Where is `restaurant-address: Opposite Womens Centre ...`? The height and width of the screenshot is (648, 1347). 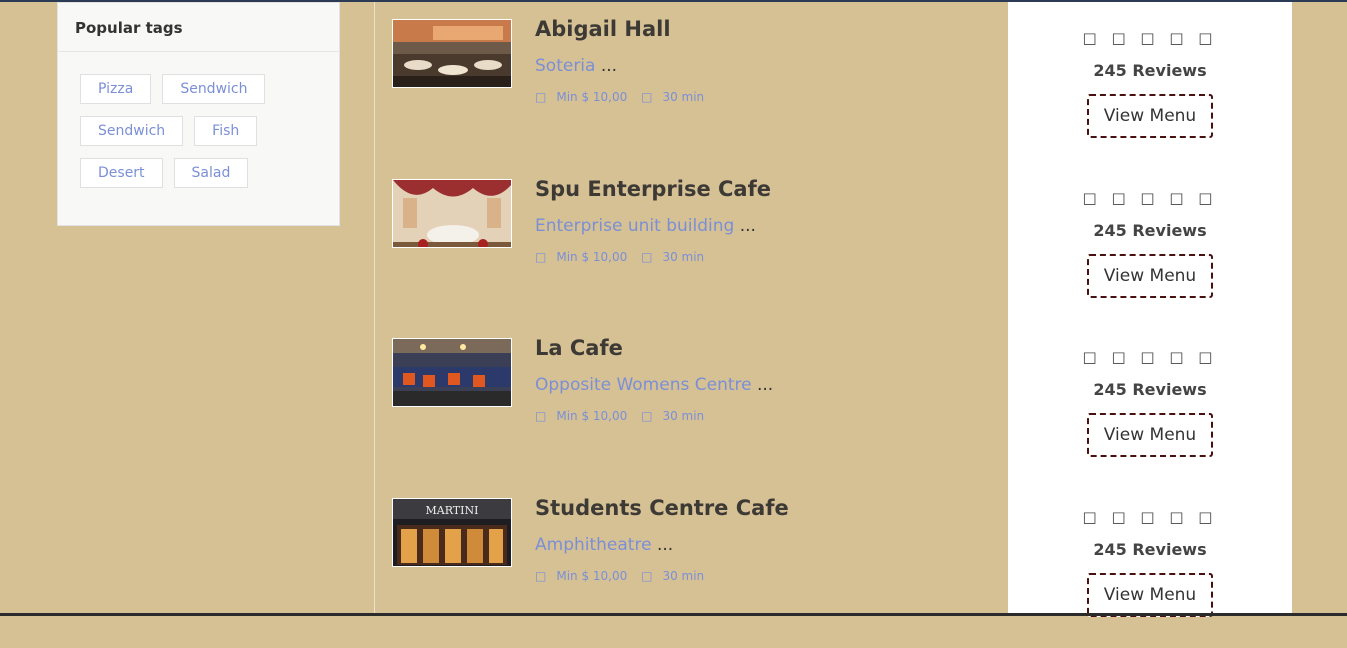 restaurant-address: Opposite Womens Centre ... is located at coordinates (654, 385).